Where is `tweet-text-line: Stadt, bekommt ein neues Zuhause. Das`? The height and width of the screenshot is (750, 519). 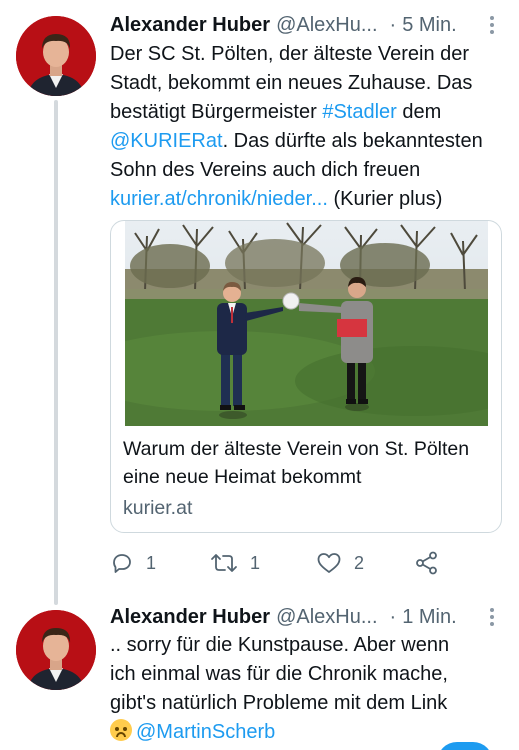
tweet-text-line: Stadt, bekommt ein neues Zuhause. Das is located at coordinates (291, 83).